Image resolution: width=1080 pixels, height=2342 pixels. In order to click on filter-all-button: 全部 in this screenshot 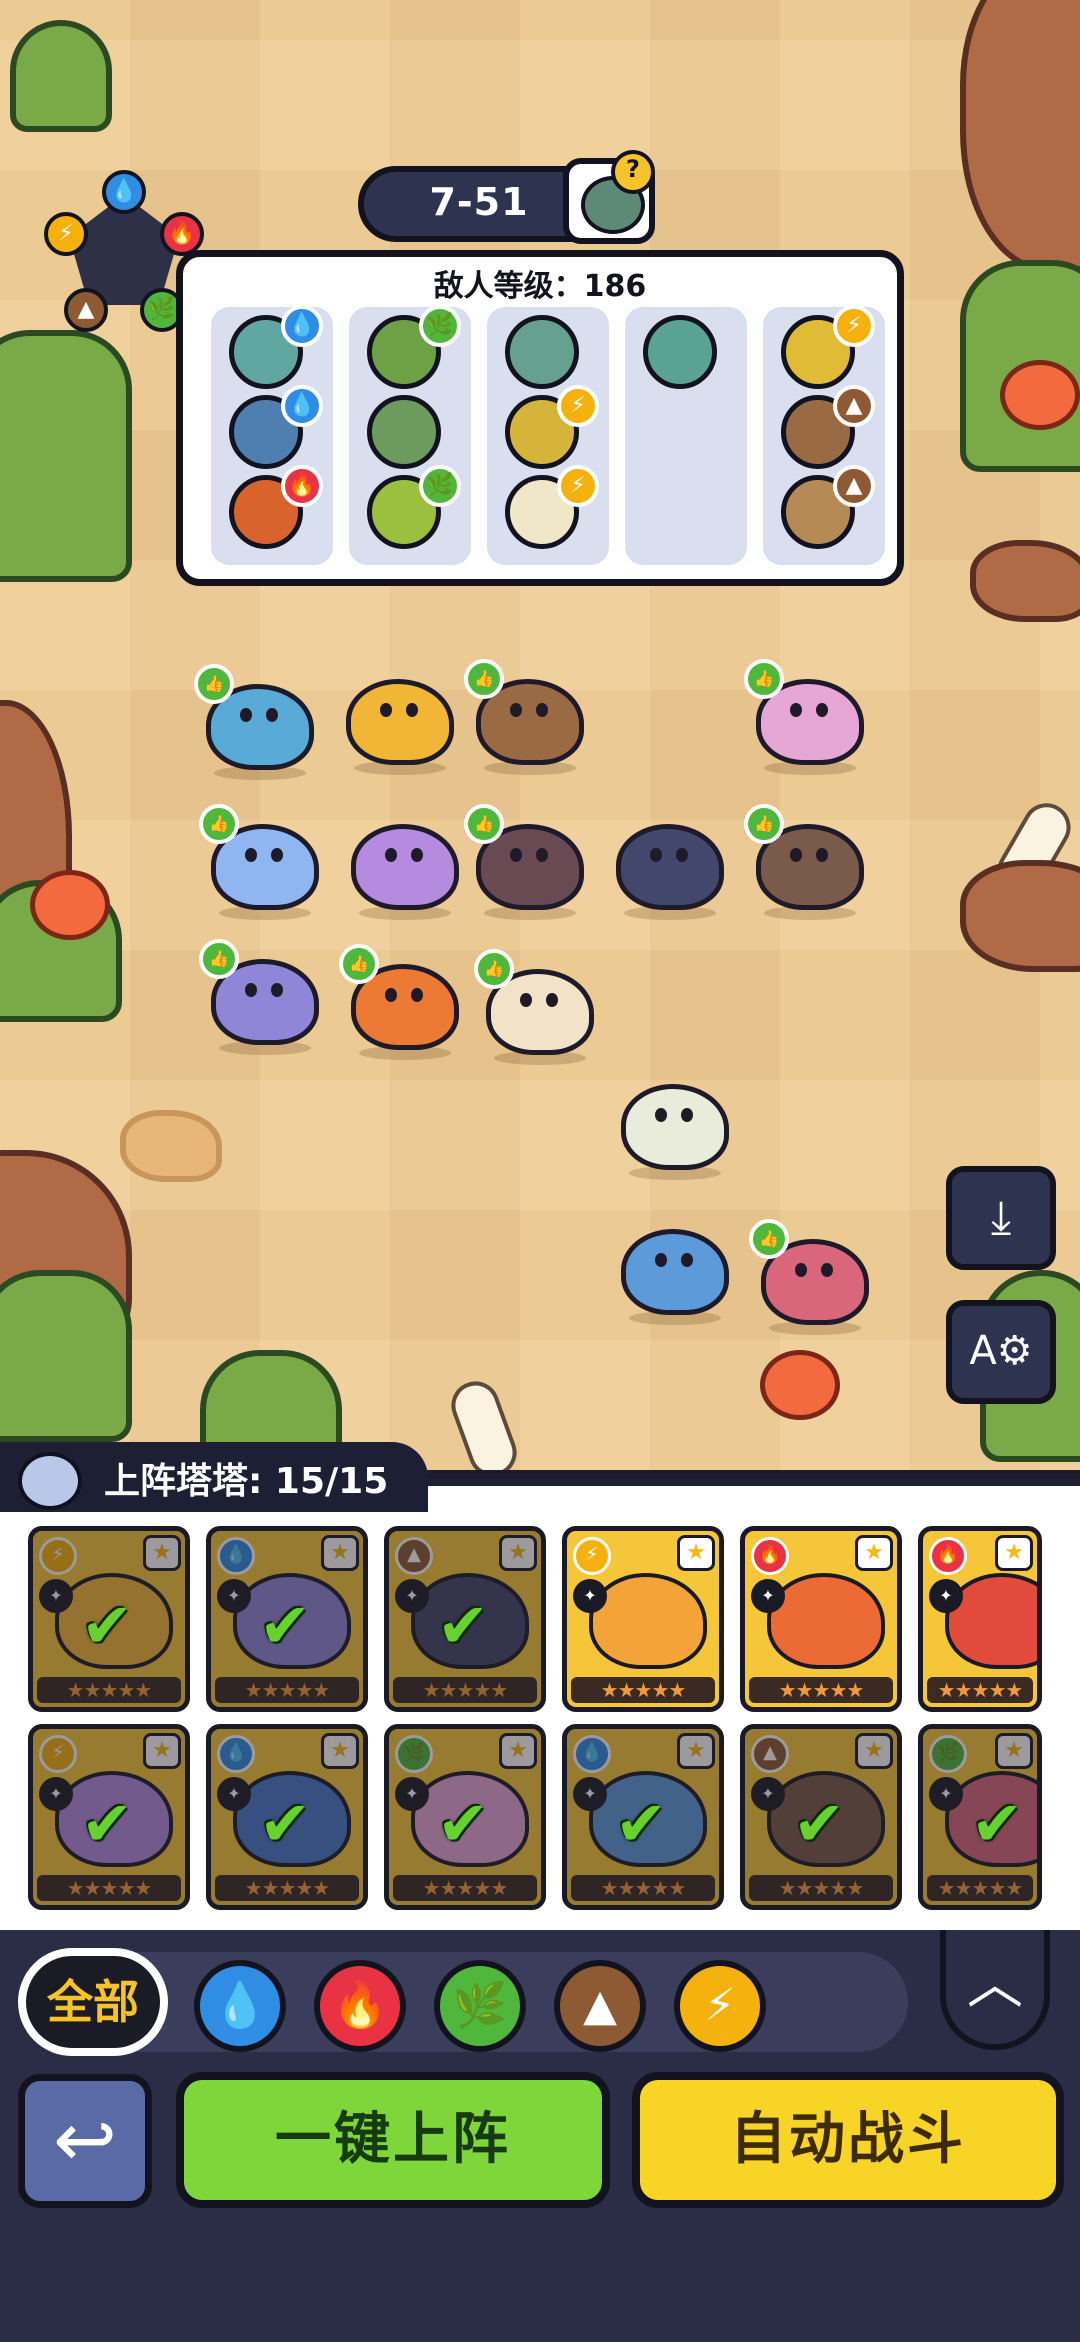, I will do `click(93, 2002)`.